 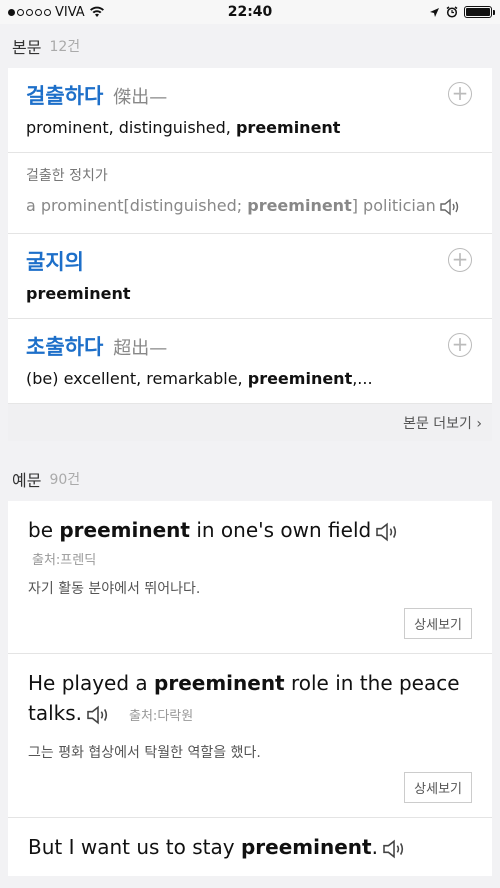 What do you see at coordinates (67, 176) in the screenshot?
I see `entry-example-ko: 걸출한 정치가` at bounding box center [67, 176].